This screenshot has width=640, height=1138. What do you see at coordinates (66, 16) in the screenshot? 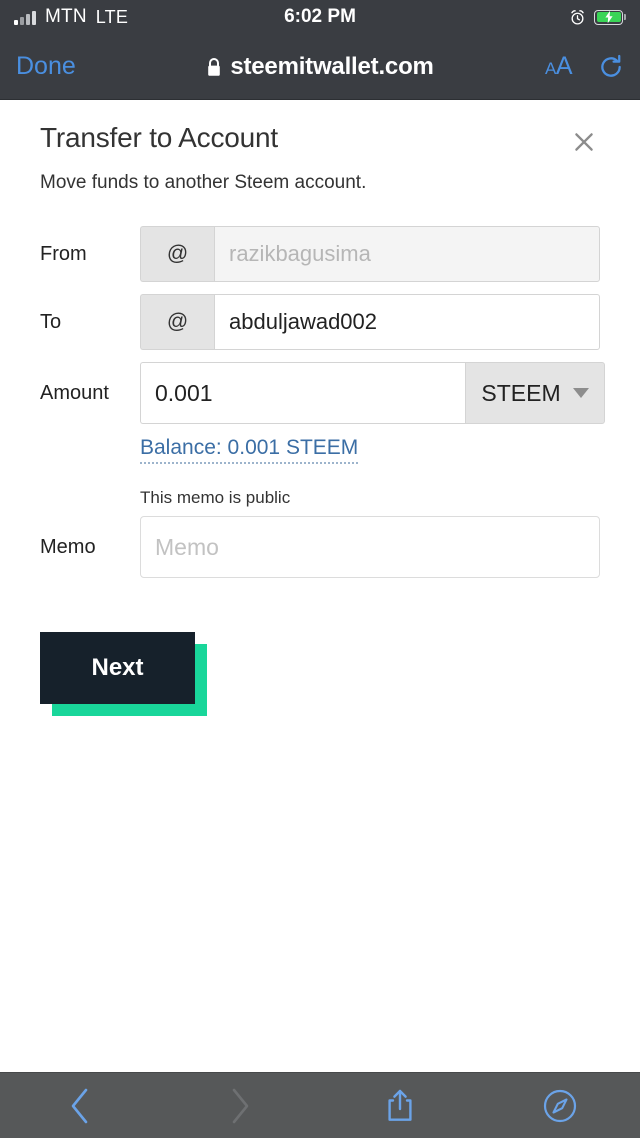
I see `carrier-name: MTN` at bounding box center [66, 16].